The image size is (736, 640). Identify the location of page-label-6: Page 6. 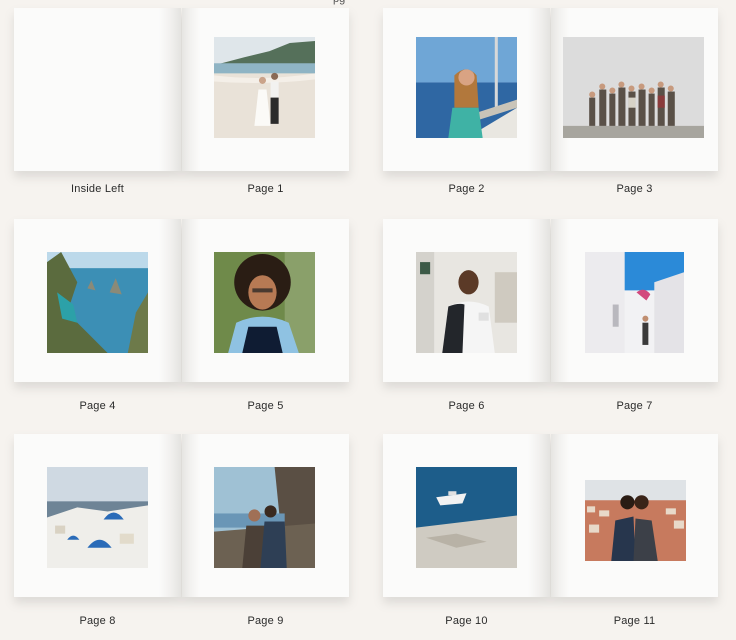
(466, 406).